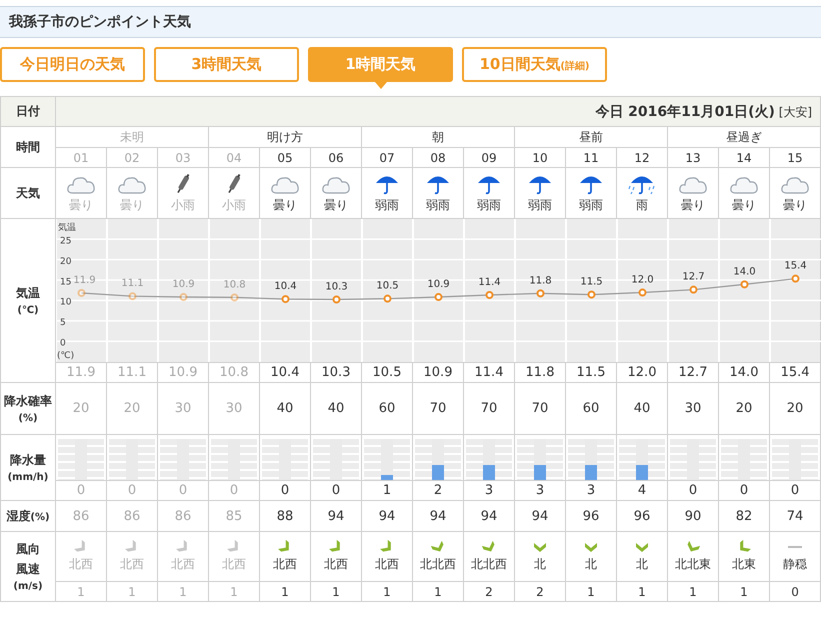  I want to click on weather-text: 弱雨, so click(438, 205).